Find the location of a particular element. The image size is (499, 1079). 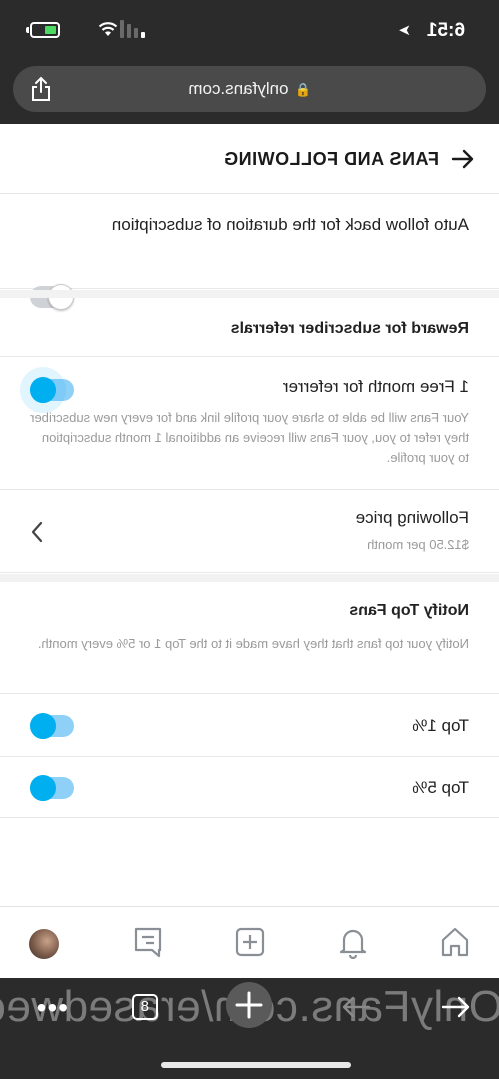

browser-toolbar: OnlyFans.com/erasedweeab 8 ••• is located at coordinates (249, 1028).